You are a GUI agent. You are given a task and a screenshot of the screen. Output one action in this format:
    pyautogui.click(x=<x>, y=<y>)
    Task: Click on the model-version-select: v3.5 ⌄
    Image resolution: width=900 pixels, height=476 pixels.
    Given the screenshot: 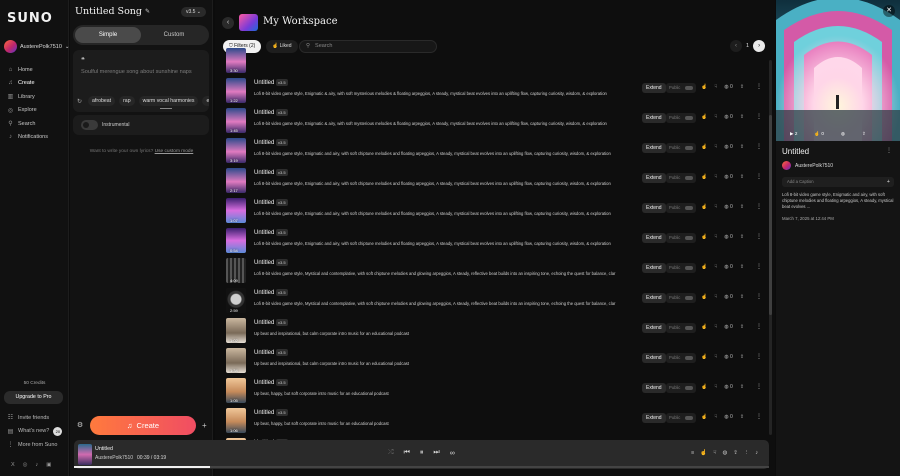 What is the action you would take?
    pyautogui.click(x=193, y=12)
    